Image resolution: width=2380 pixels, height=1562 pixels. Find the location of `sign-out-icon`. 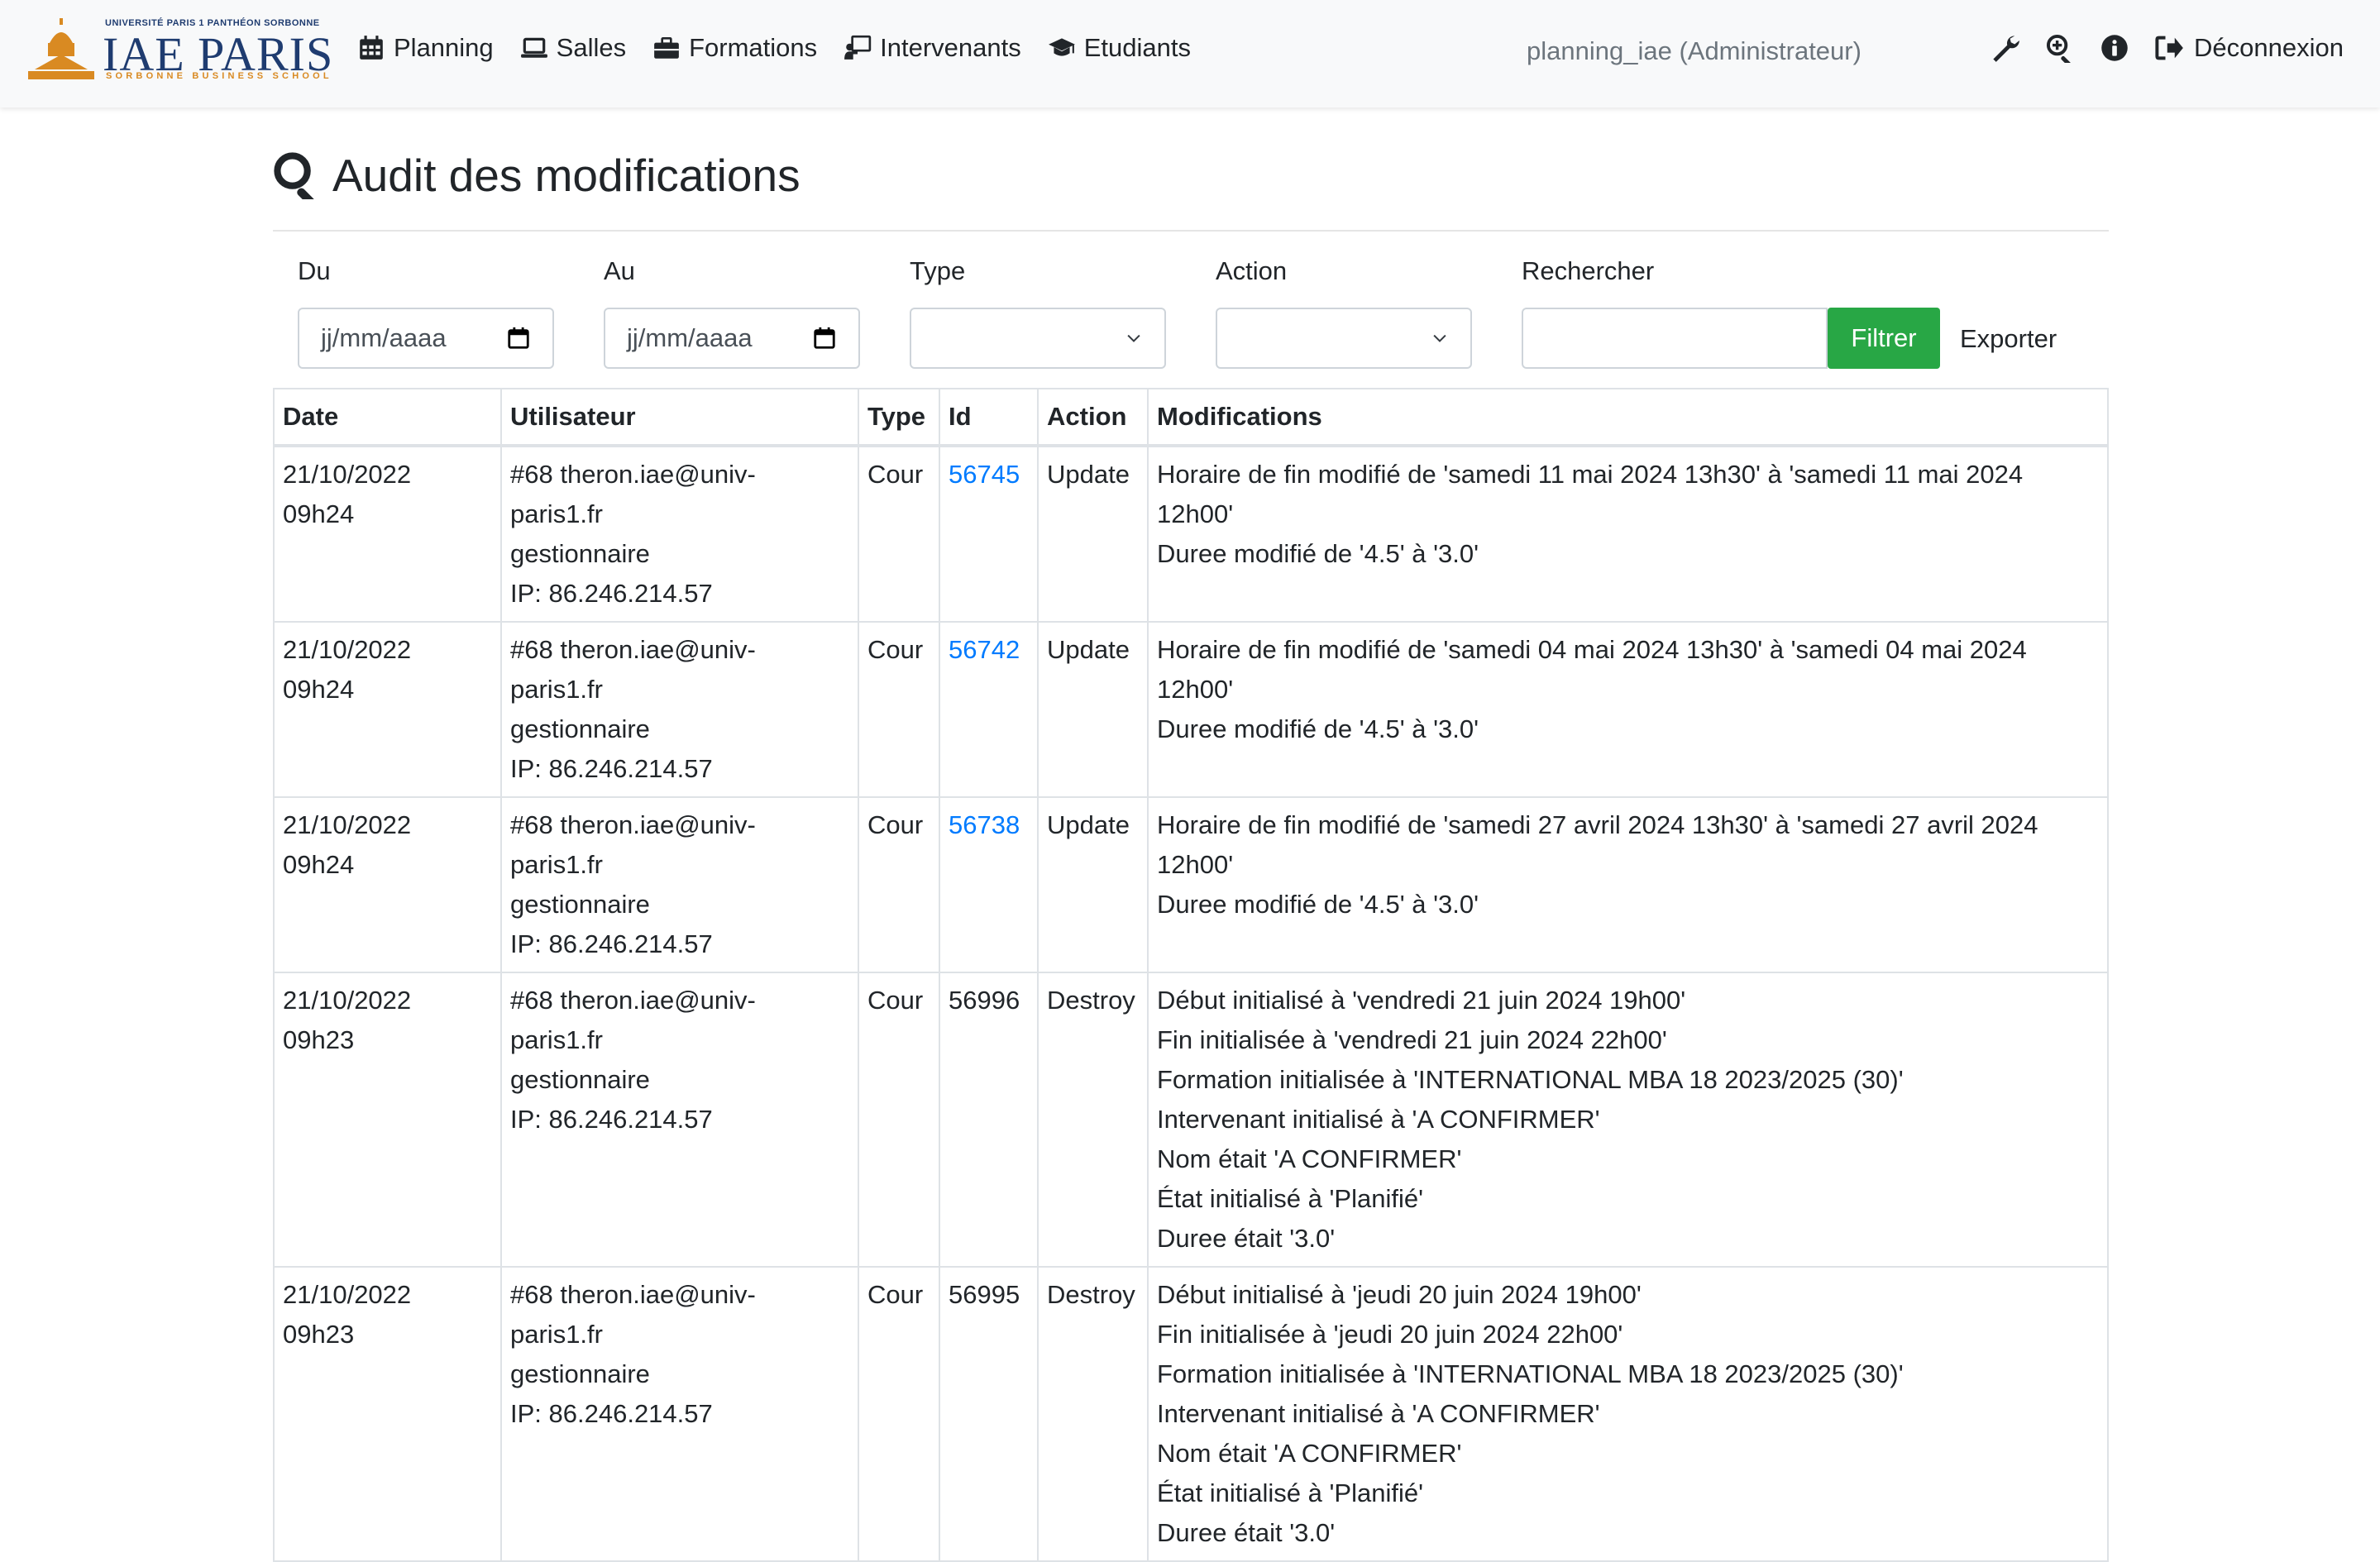

sign-out-icon is located at coordinates (2169, 48).